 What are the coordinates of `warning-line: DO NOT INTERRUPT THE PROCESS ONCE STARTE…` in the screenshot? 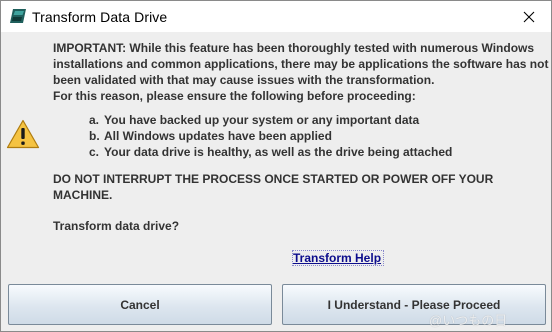 It's located at (273, 179).